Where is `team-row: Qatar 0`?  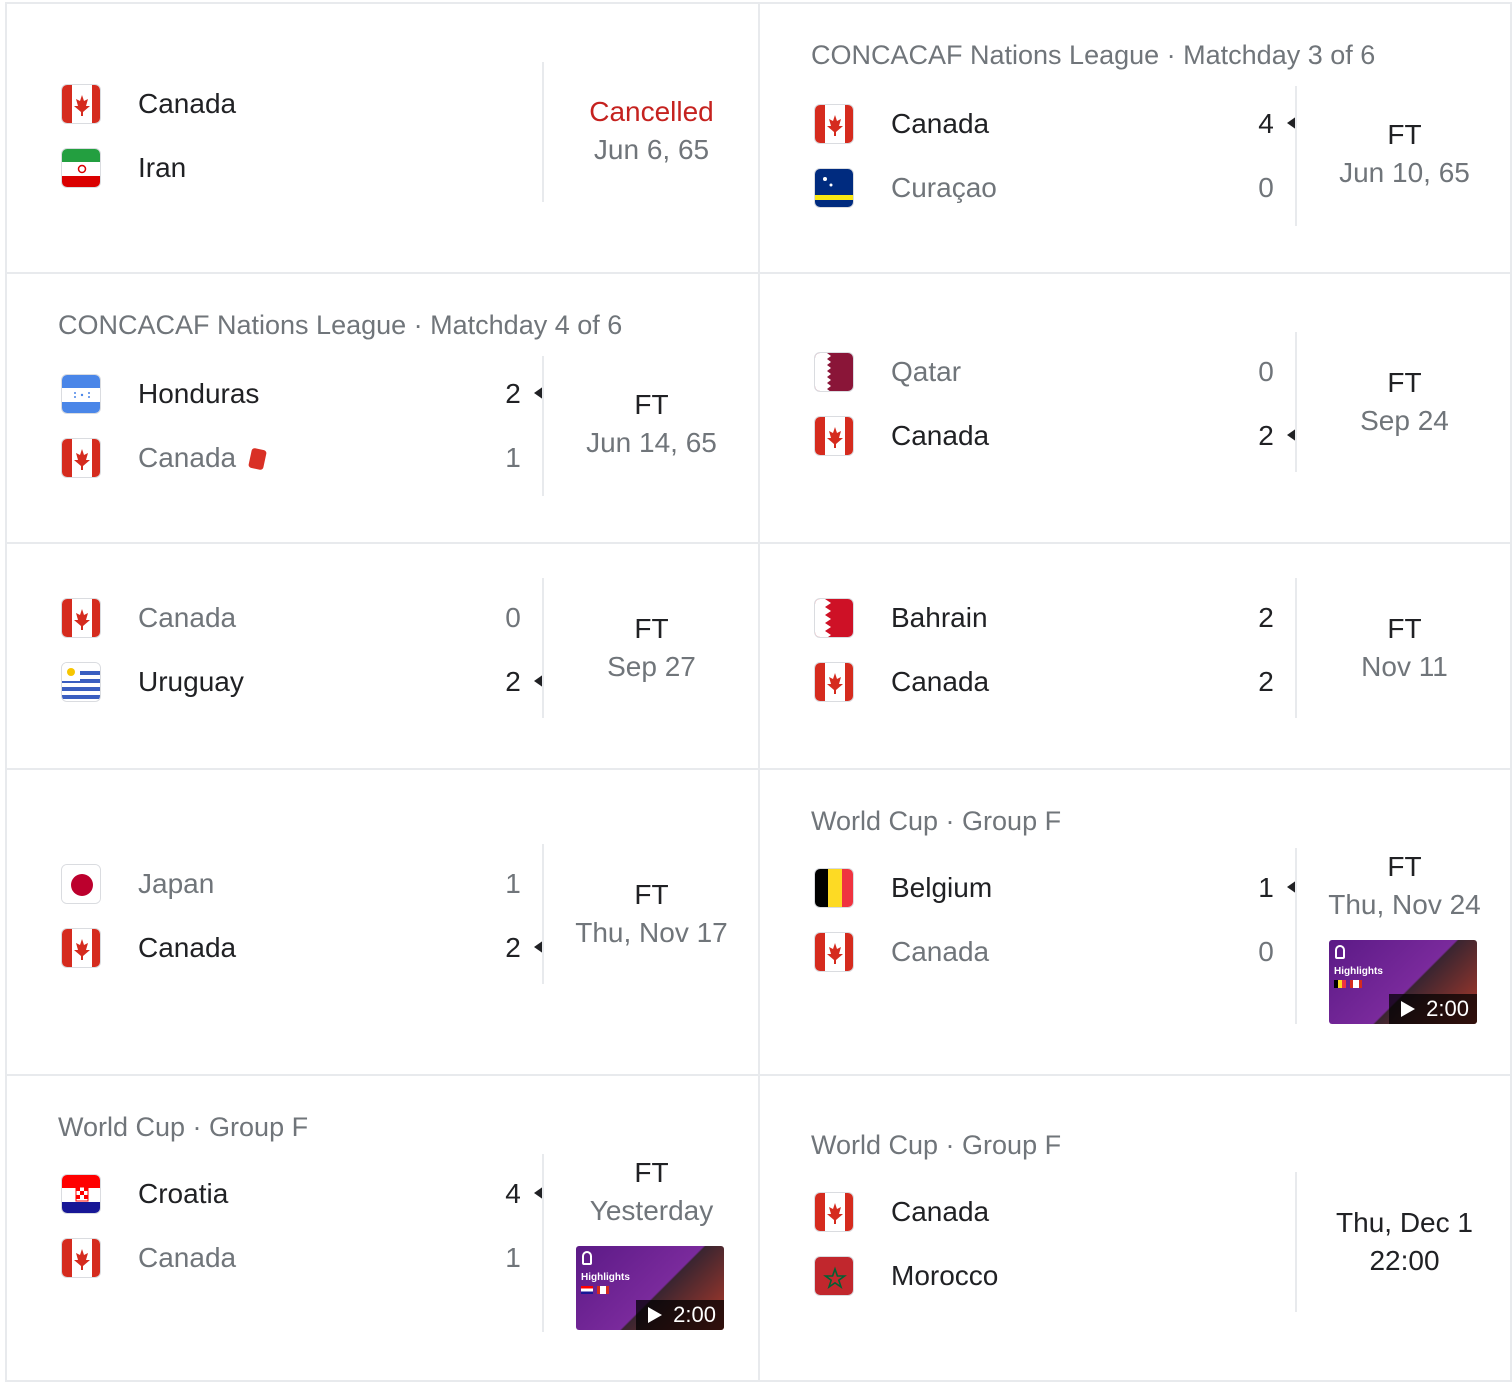 team-row: Qatar 0 is located at coordinates (1054, 374).